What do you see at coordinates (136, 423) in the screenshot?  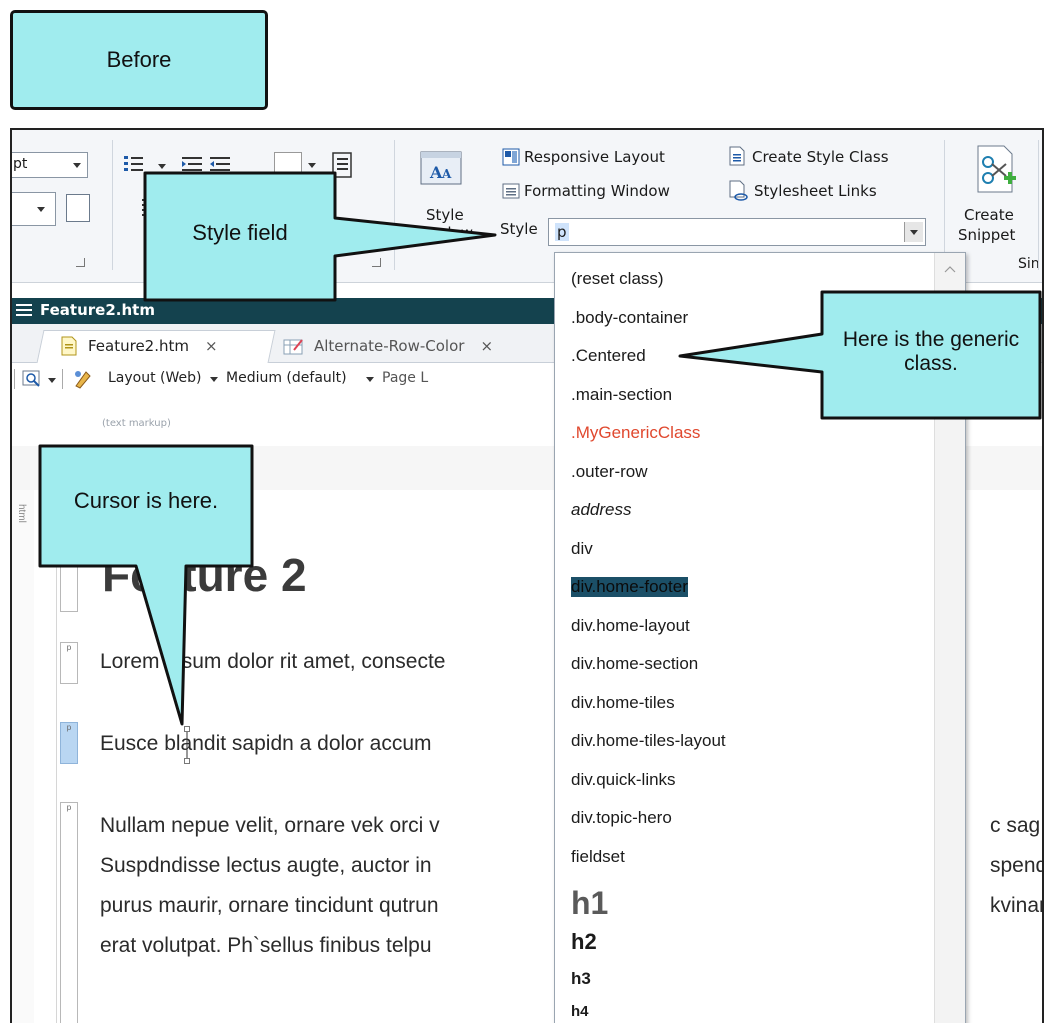 I see `text-markup-label: (text markup)` at bounding box center [136, 423].